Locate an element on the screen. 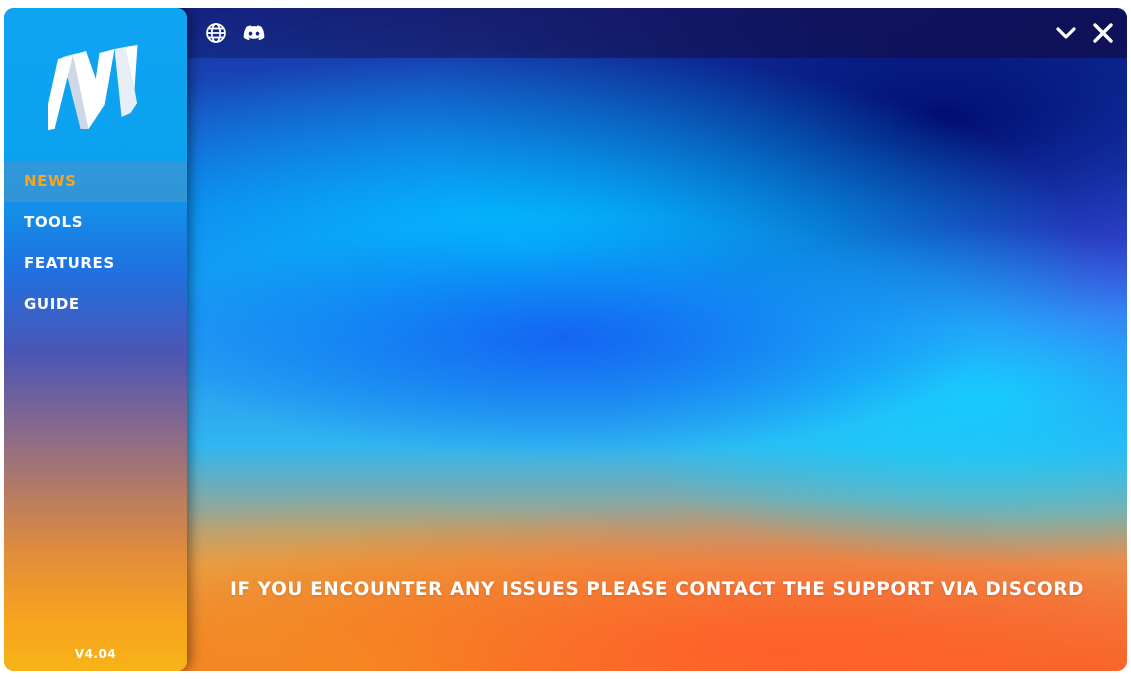 Image resolution: width=1131 pixels, height=679 pixels. nav-item-features: FEATURES is located at coordinates (95, 263).